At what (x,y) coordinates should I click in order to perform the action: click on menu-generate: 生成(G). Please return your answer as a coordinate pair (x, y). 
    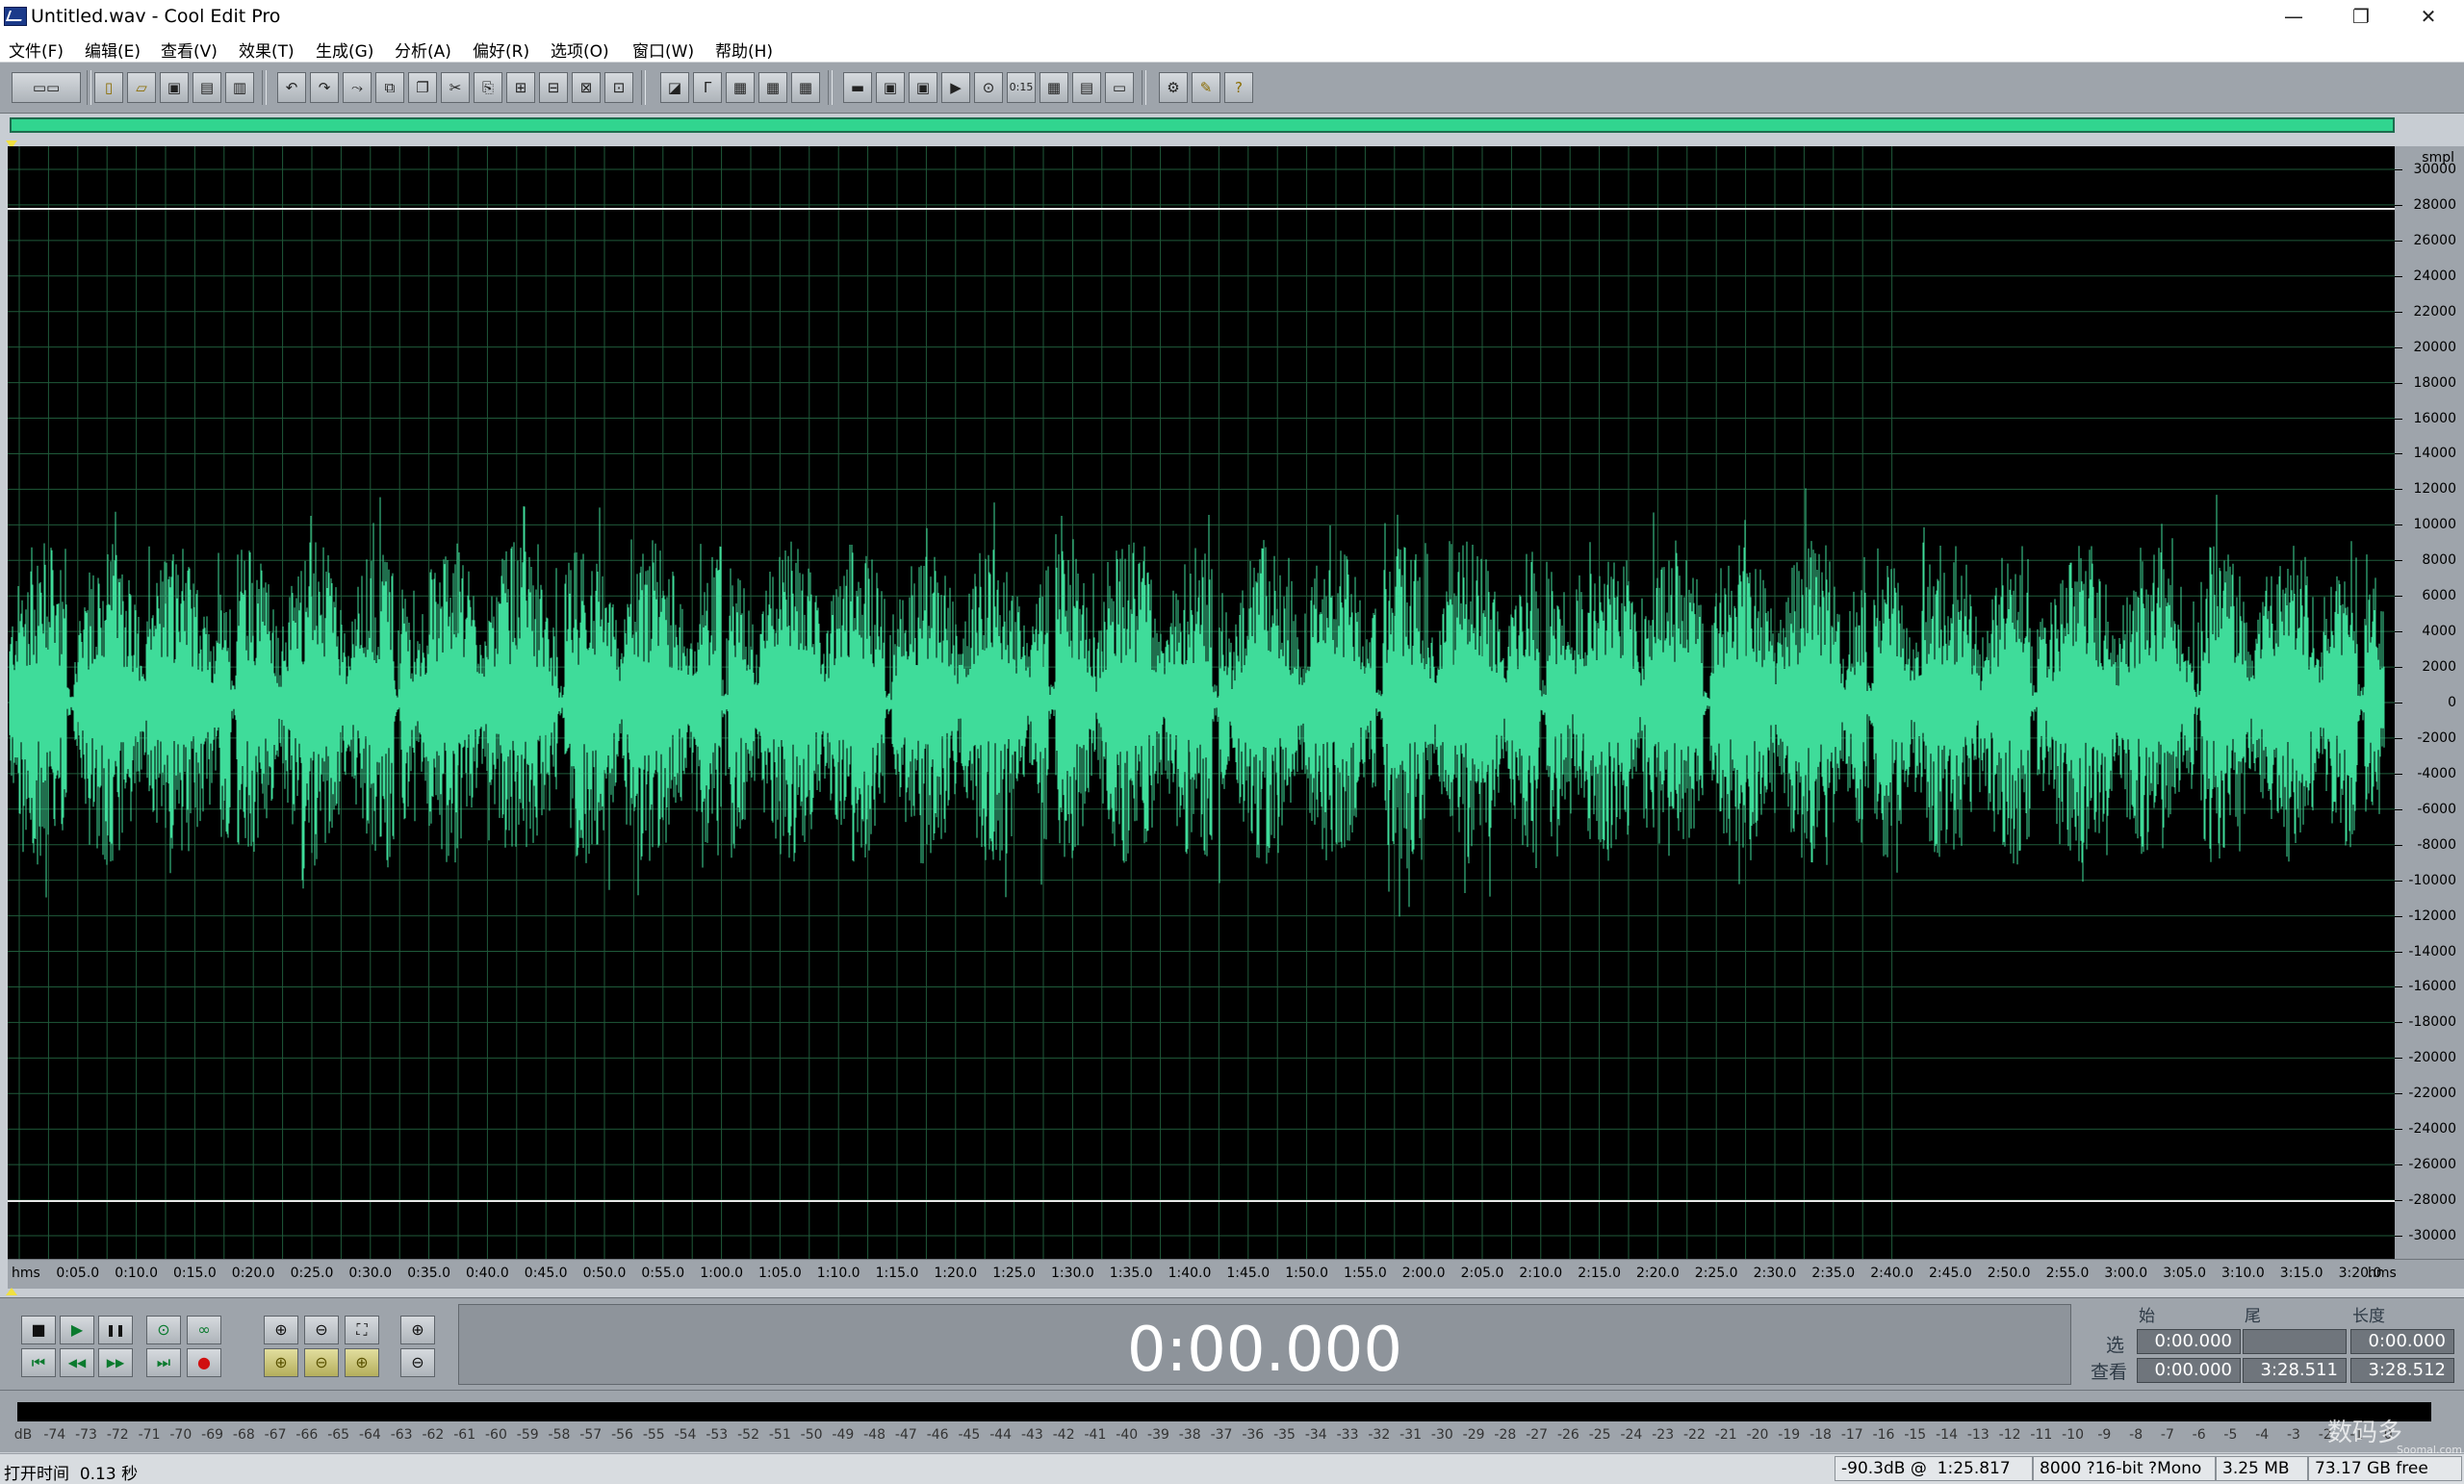
    Looking at the image, I should click on (344, 50).